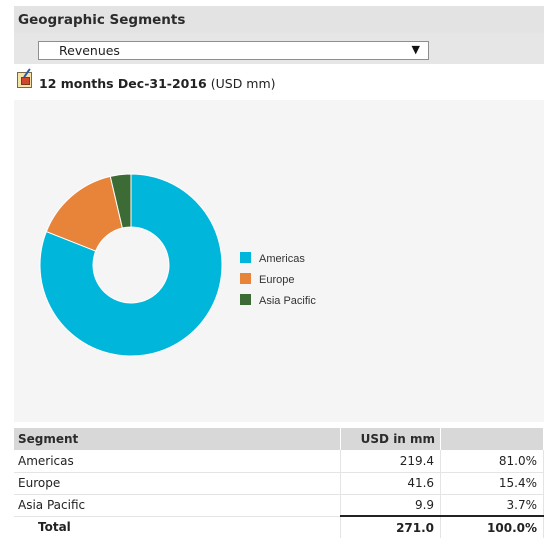  I want to click on segment-value: 41.6, so click(391, 483).